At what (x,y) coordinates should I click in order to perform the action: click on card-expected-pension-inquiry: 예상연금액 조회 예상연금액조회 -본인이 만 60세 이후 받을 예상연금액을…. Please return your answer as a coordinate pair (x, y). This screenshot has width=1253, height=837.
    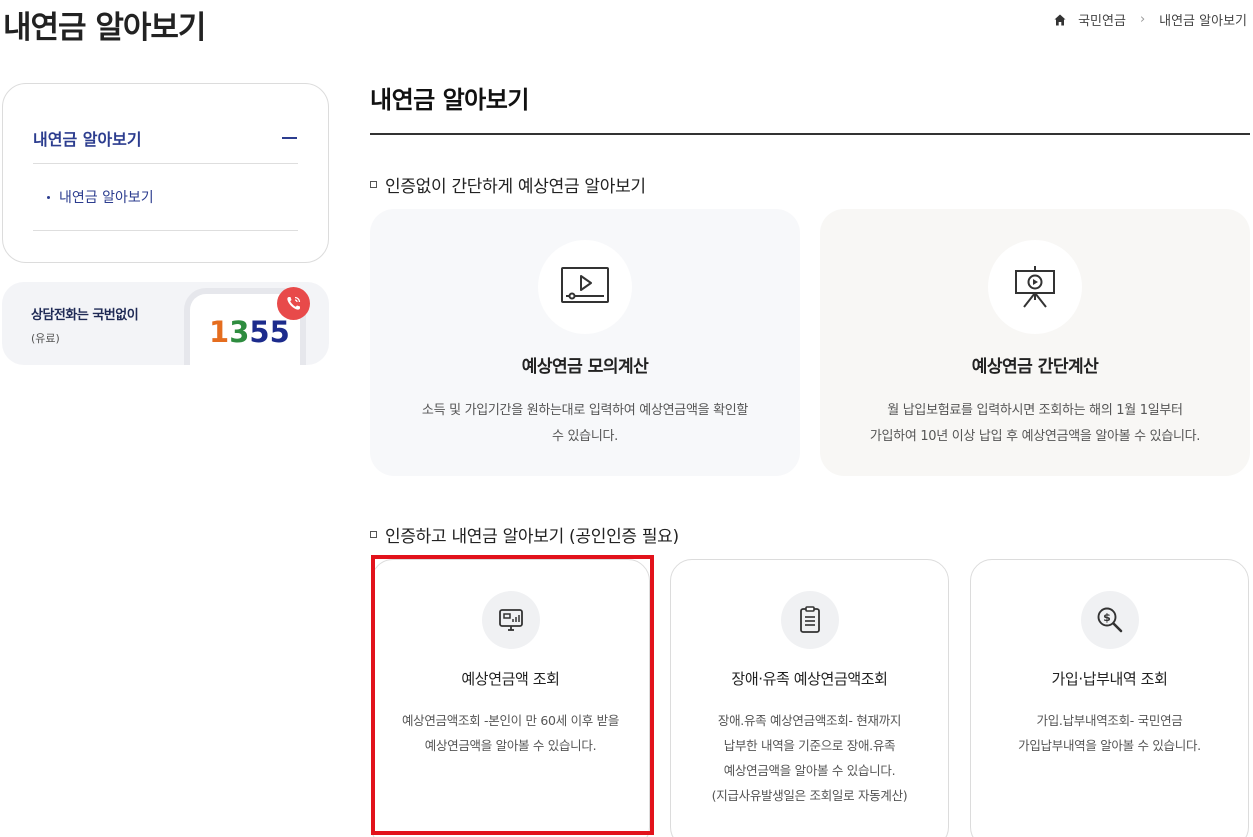
    Looking at the image, I should click on (510, 698).